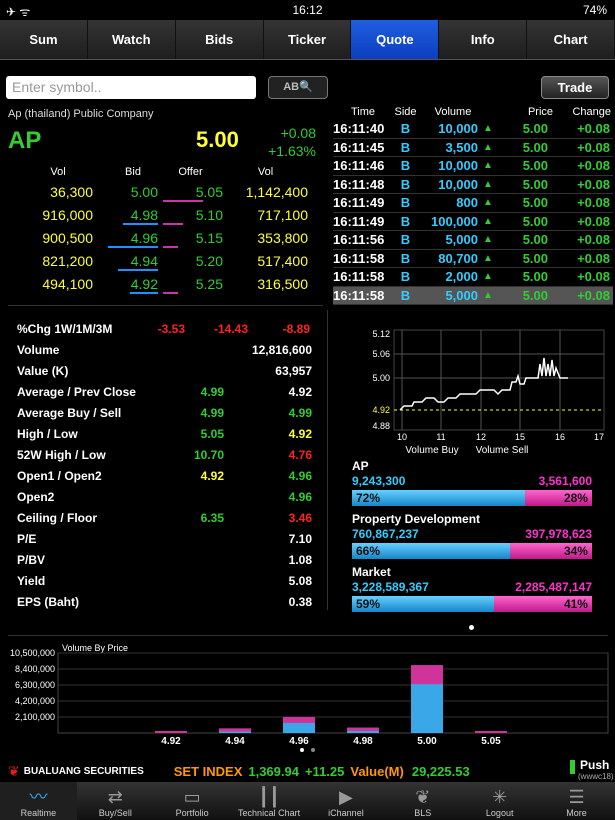  Describe the element at coordinates (381, 410) in the screenshot. I see `ytick-492: 4.92` at that location.